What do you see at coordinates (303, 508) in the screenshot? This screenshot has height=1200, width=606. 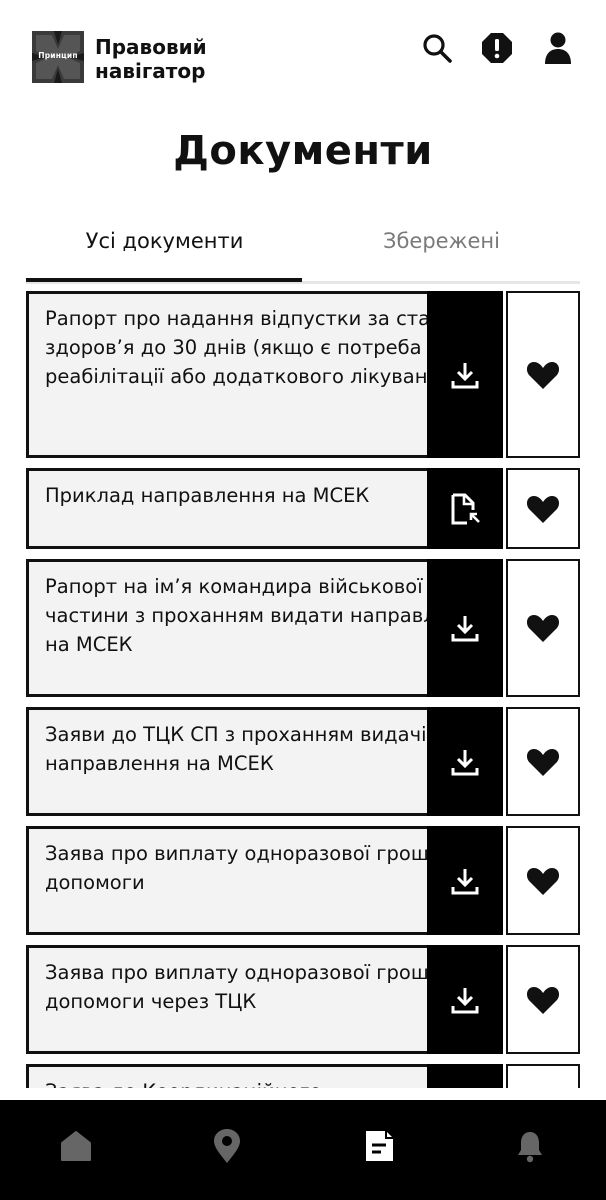 I see `list-item: Приклад направлення на МСЕК` at bounding box center [303, 508].